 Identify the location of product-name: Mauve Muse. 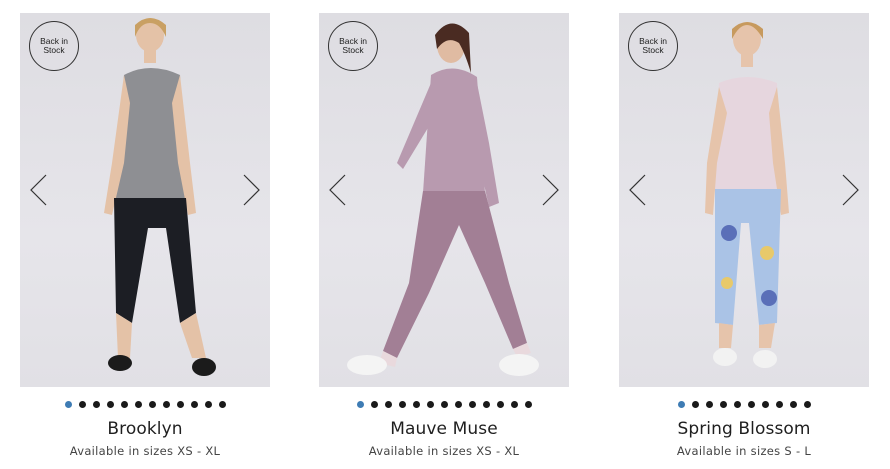
(444, 429).